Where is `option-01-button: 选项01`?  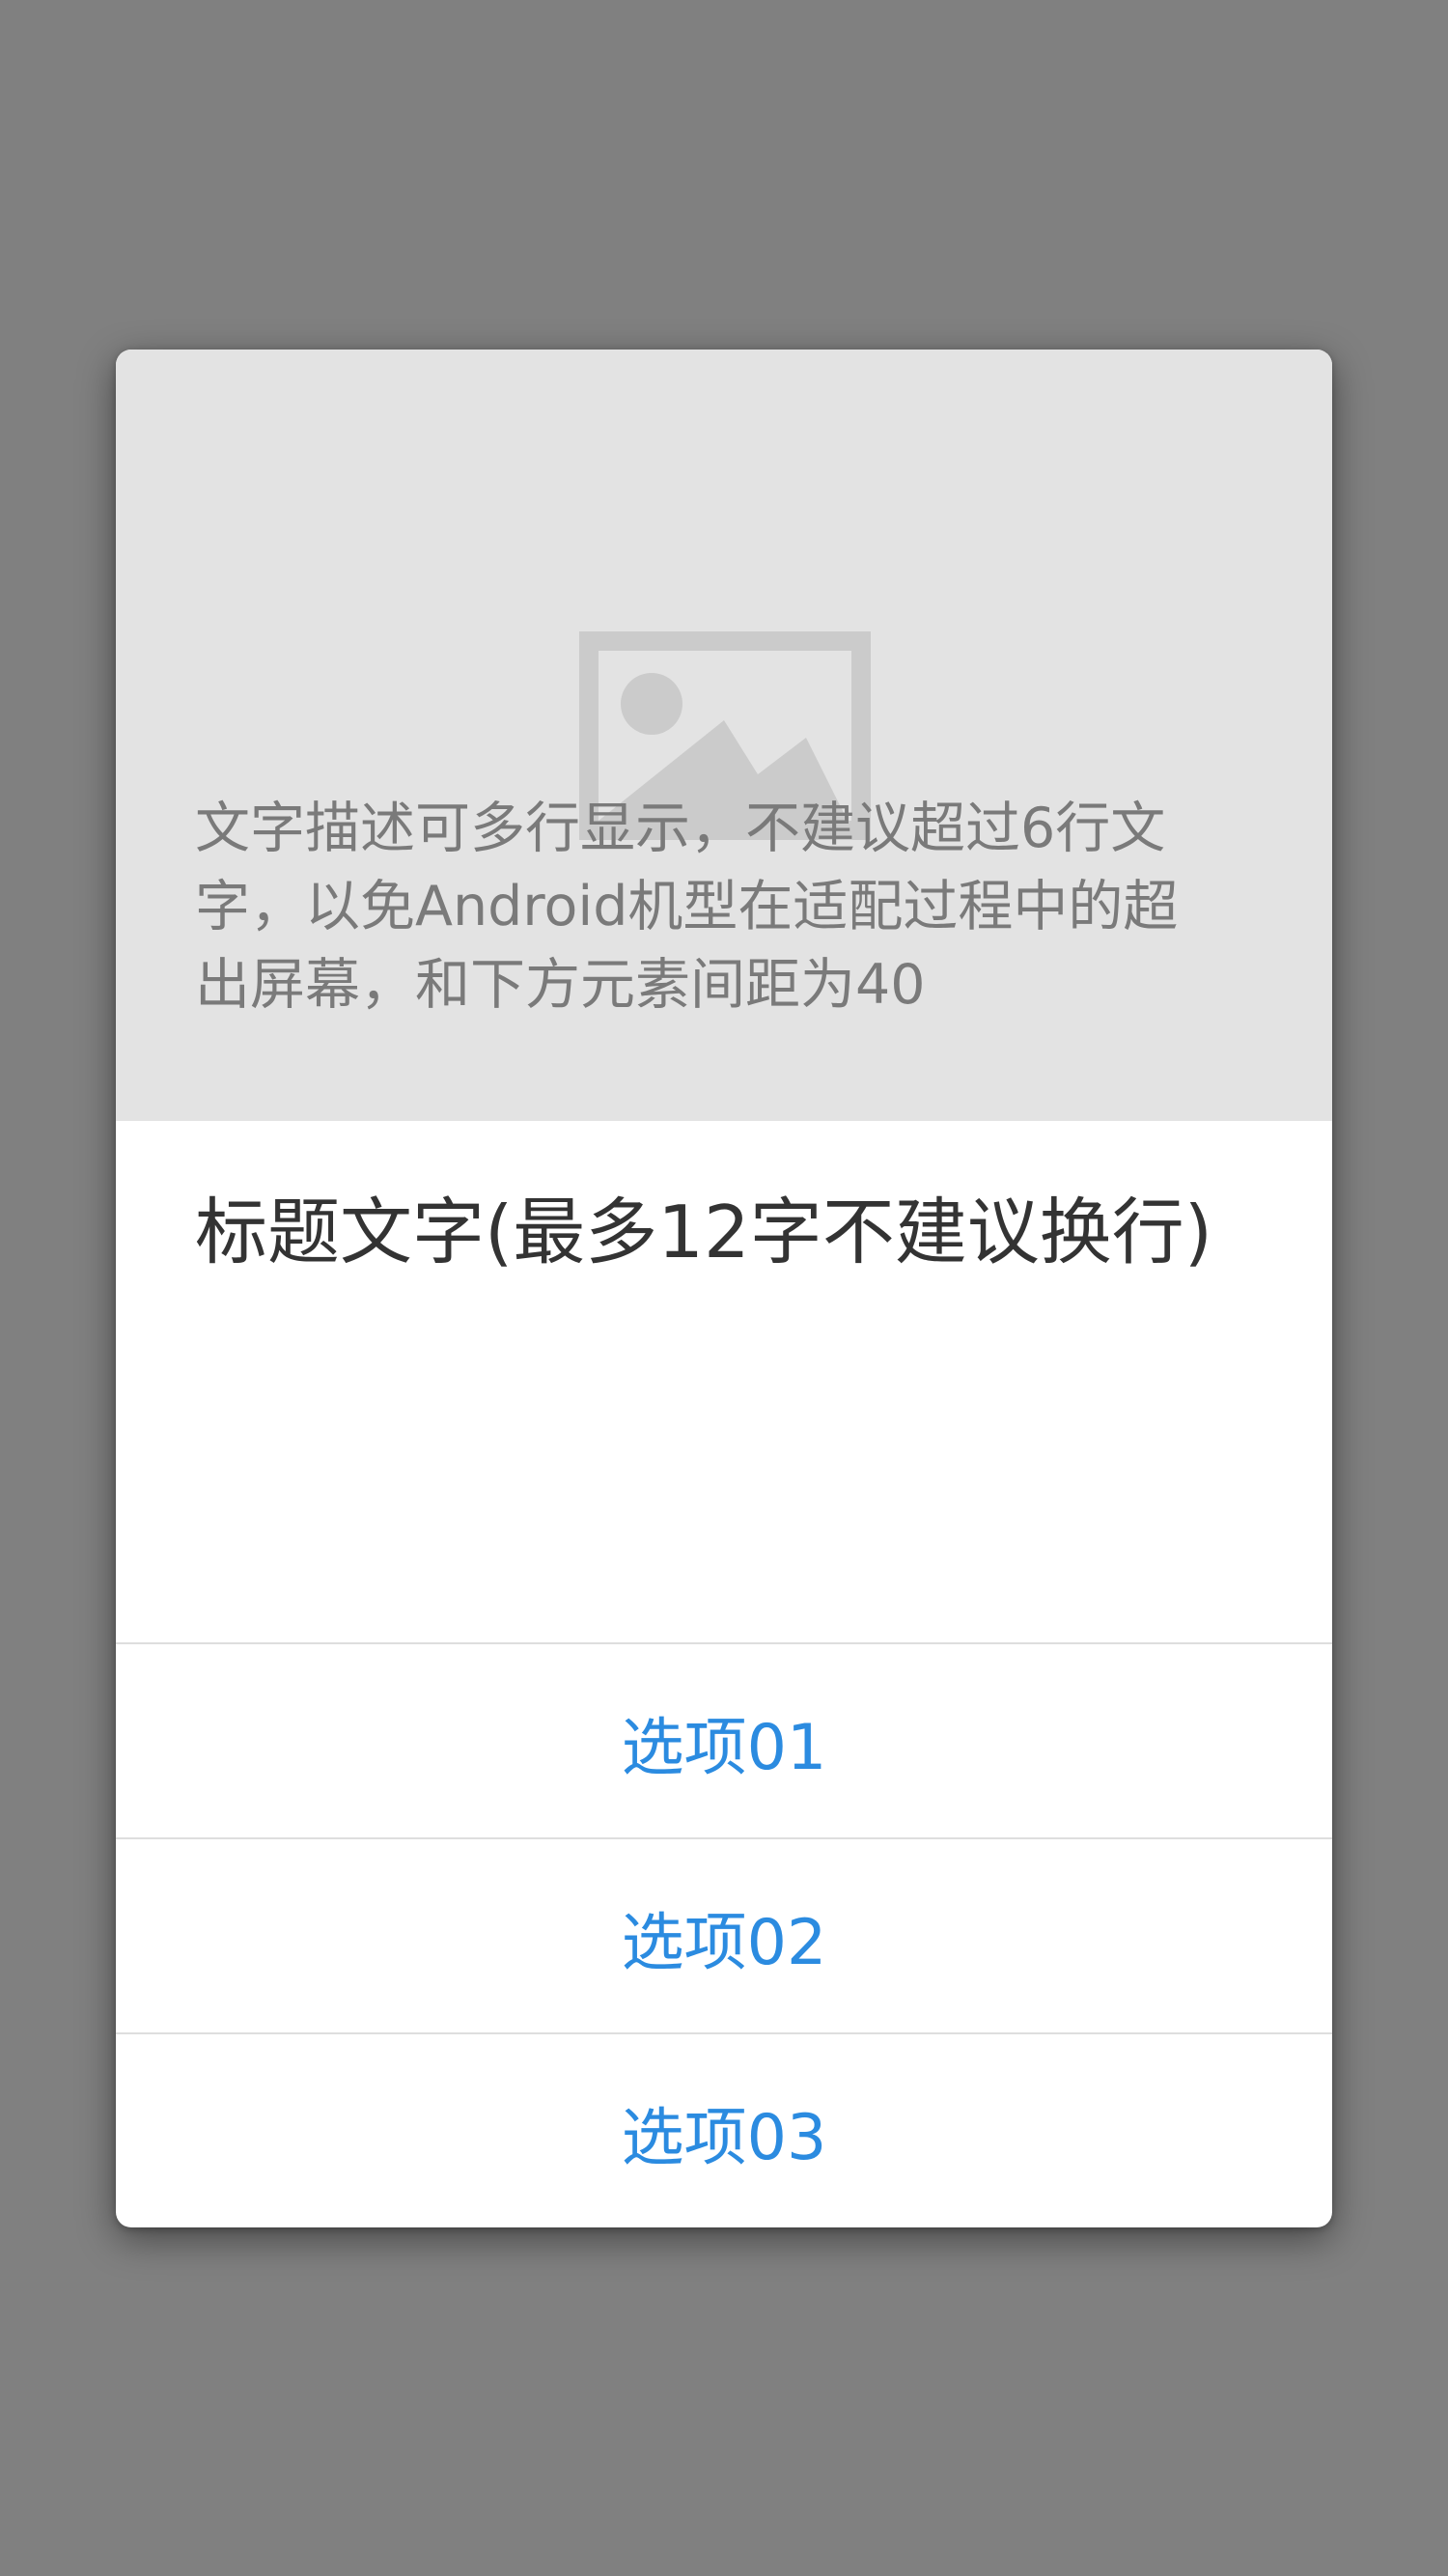 option-01-button: 选项01 is located at coordinates (724, 1740).